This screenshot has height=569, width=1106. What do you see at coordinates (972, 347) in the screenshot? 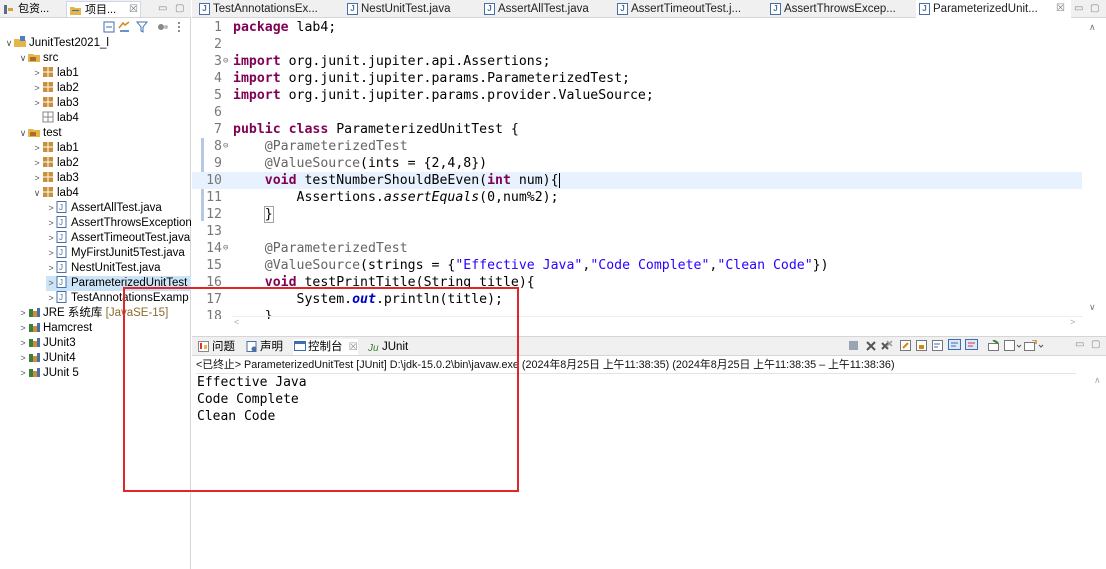
I see `show-on-error-icon` at bounding box center [972, 347].